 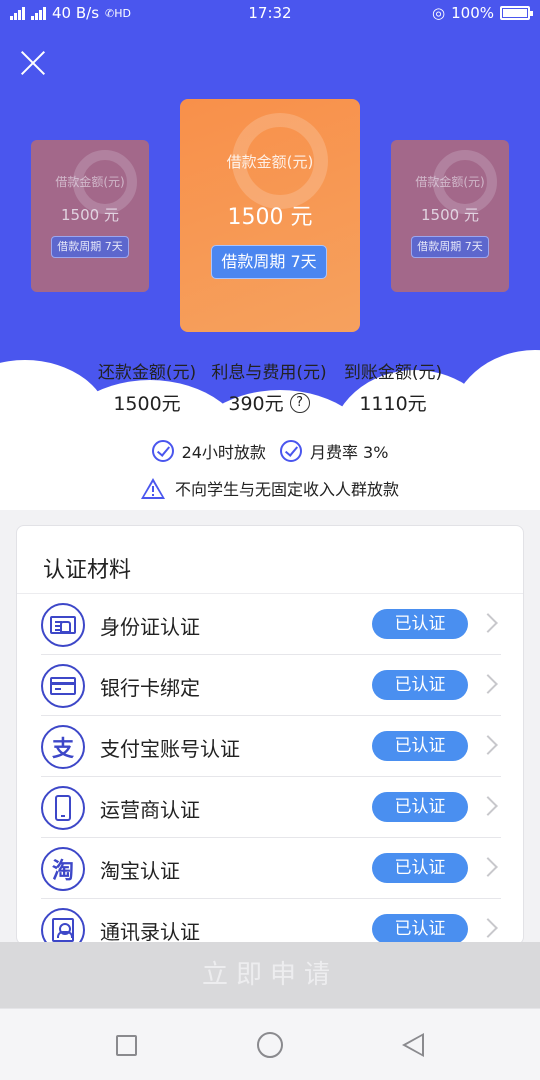 What do you see at coordinates (270, 975) in the screenshot?
I see `apply-button: 立即申请` at bounding box center [270, 975].